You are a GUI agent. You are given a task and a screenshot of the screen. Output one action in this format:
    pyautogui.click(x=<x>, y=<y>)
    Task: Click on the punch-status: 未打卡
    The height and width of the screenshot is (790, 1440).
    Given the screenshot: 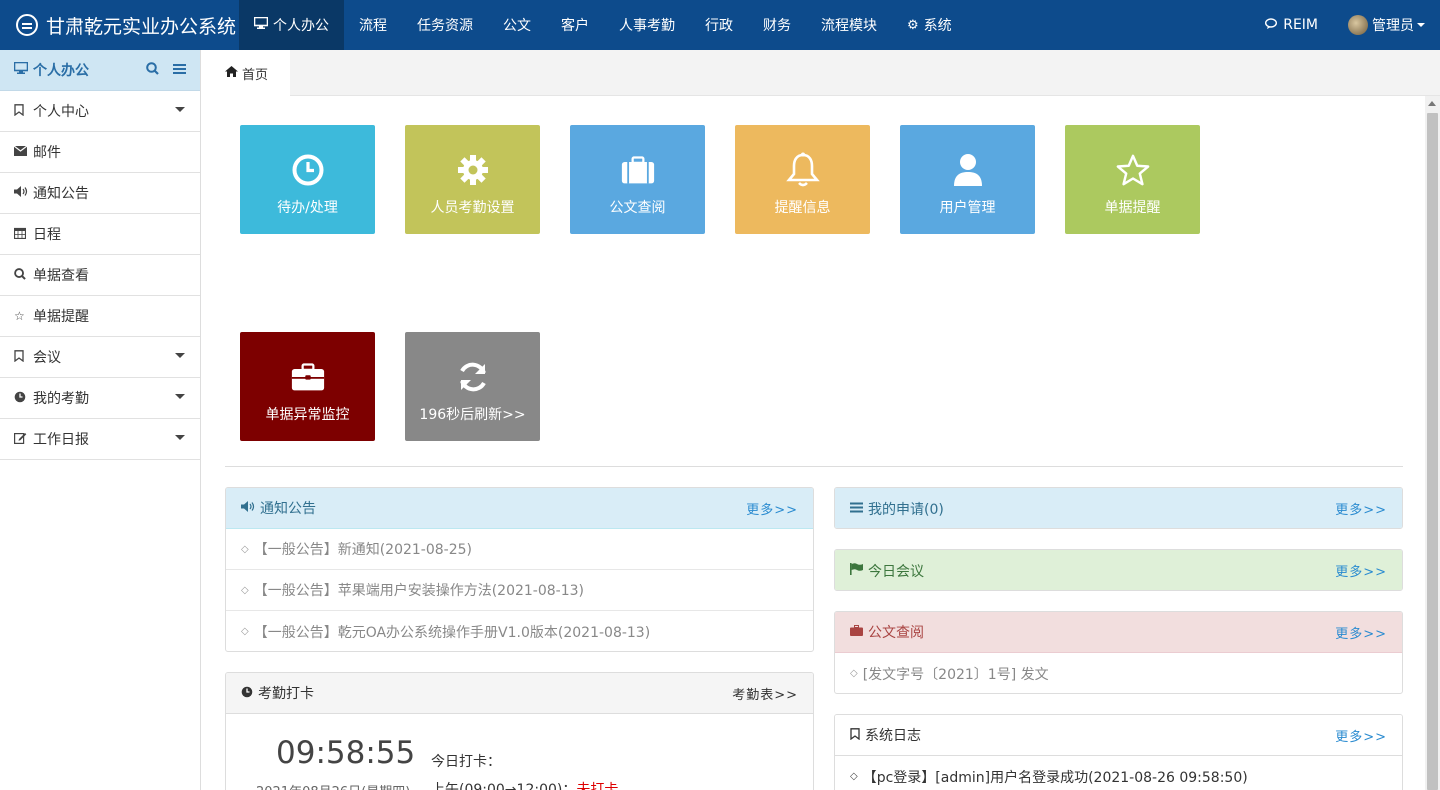 What is the action you would take?
    pyautogui.click(x=597, y=786)
    